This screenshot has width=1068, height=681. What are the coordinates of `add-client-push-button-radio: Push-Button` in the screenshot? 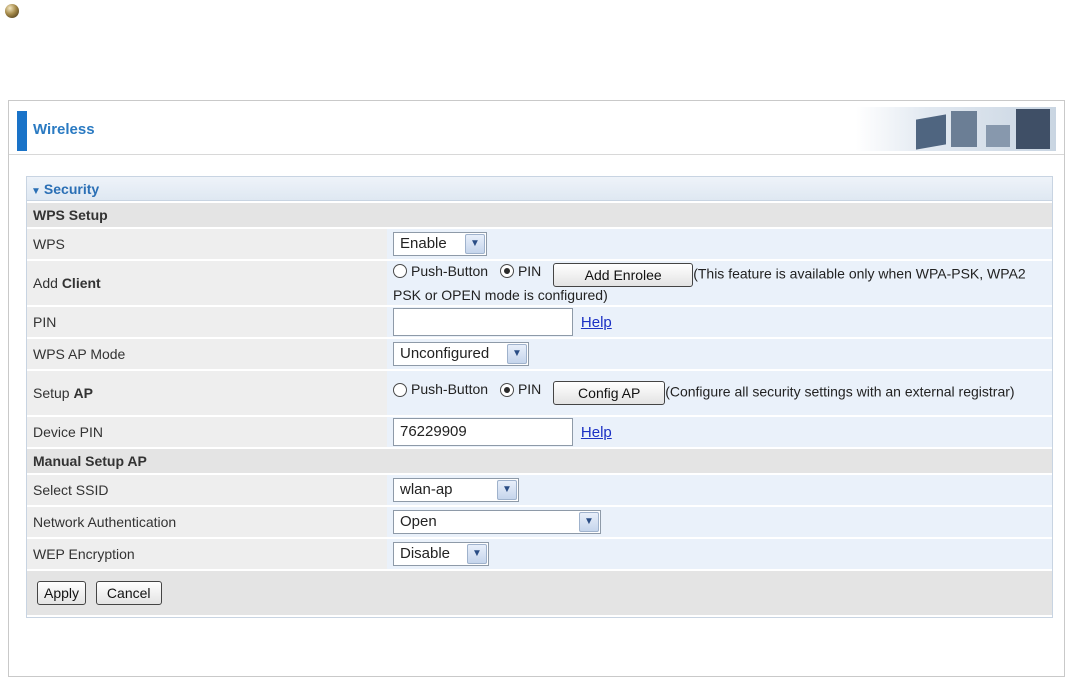 It's located at (440, 271).